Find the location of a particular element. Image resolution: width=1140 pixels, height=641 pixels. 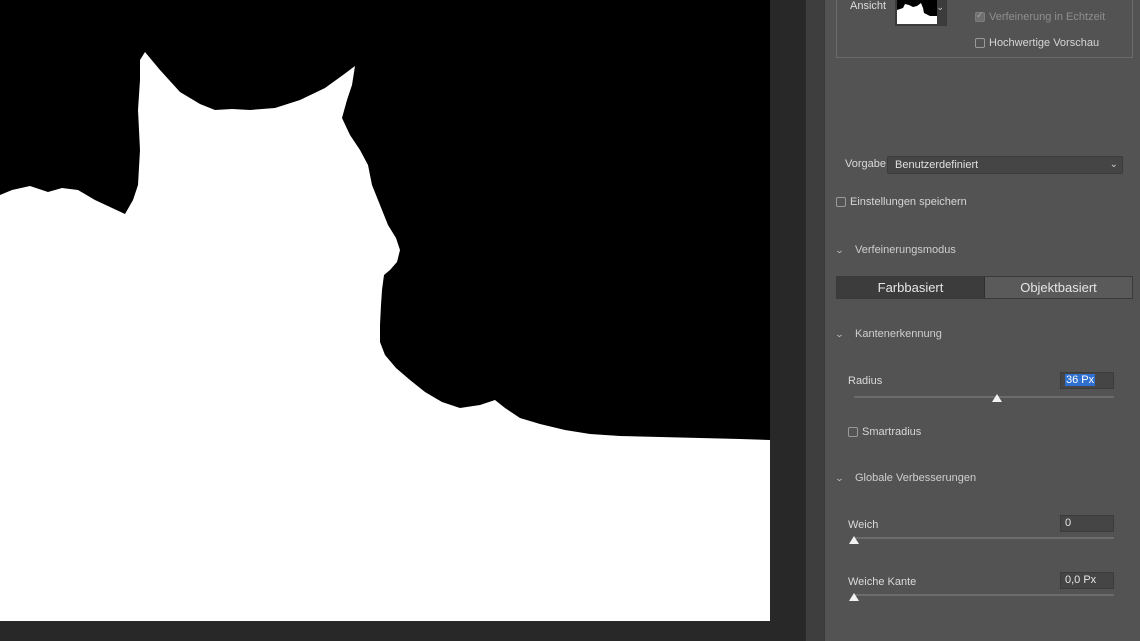

feather-slider-track is located at coordinates (984, 595).